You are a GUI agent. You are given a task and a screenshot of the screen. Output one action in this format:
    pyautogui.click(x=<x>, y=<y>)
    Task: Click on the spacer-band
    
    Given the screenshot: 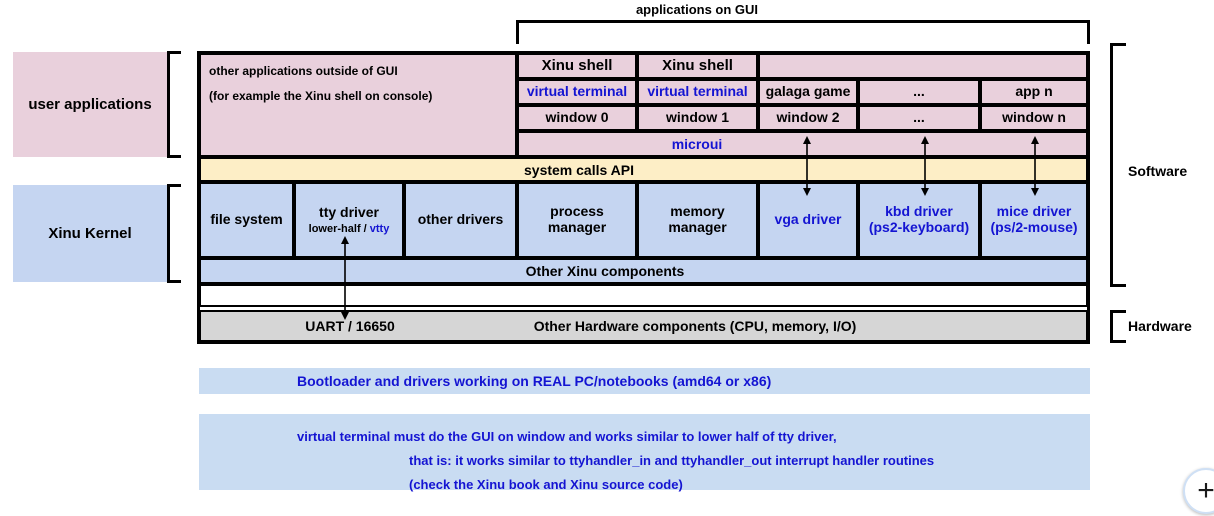 What is the action you would take?
    pyautogui.click(x=643, y=295)
    